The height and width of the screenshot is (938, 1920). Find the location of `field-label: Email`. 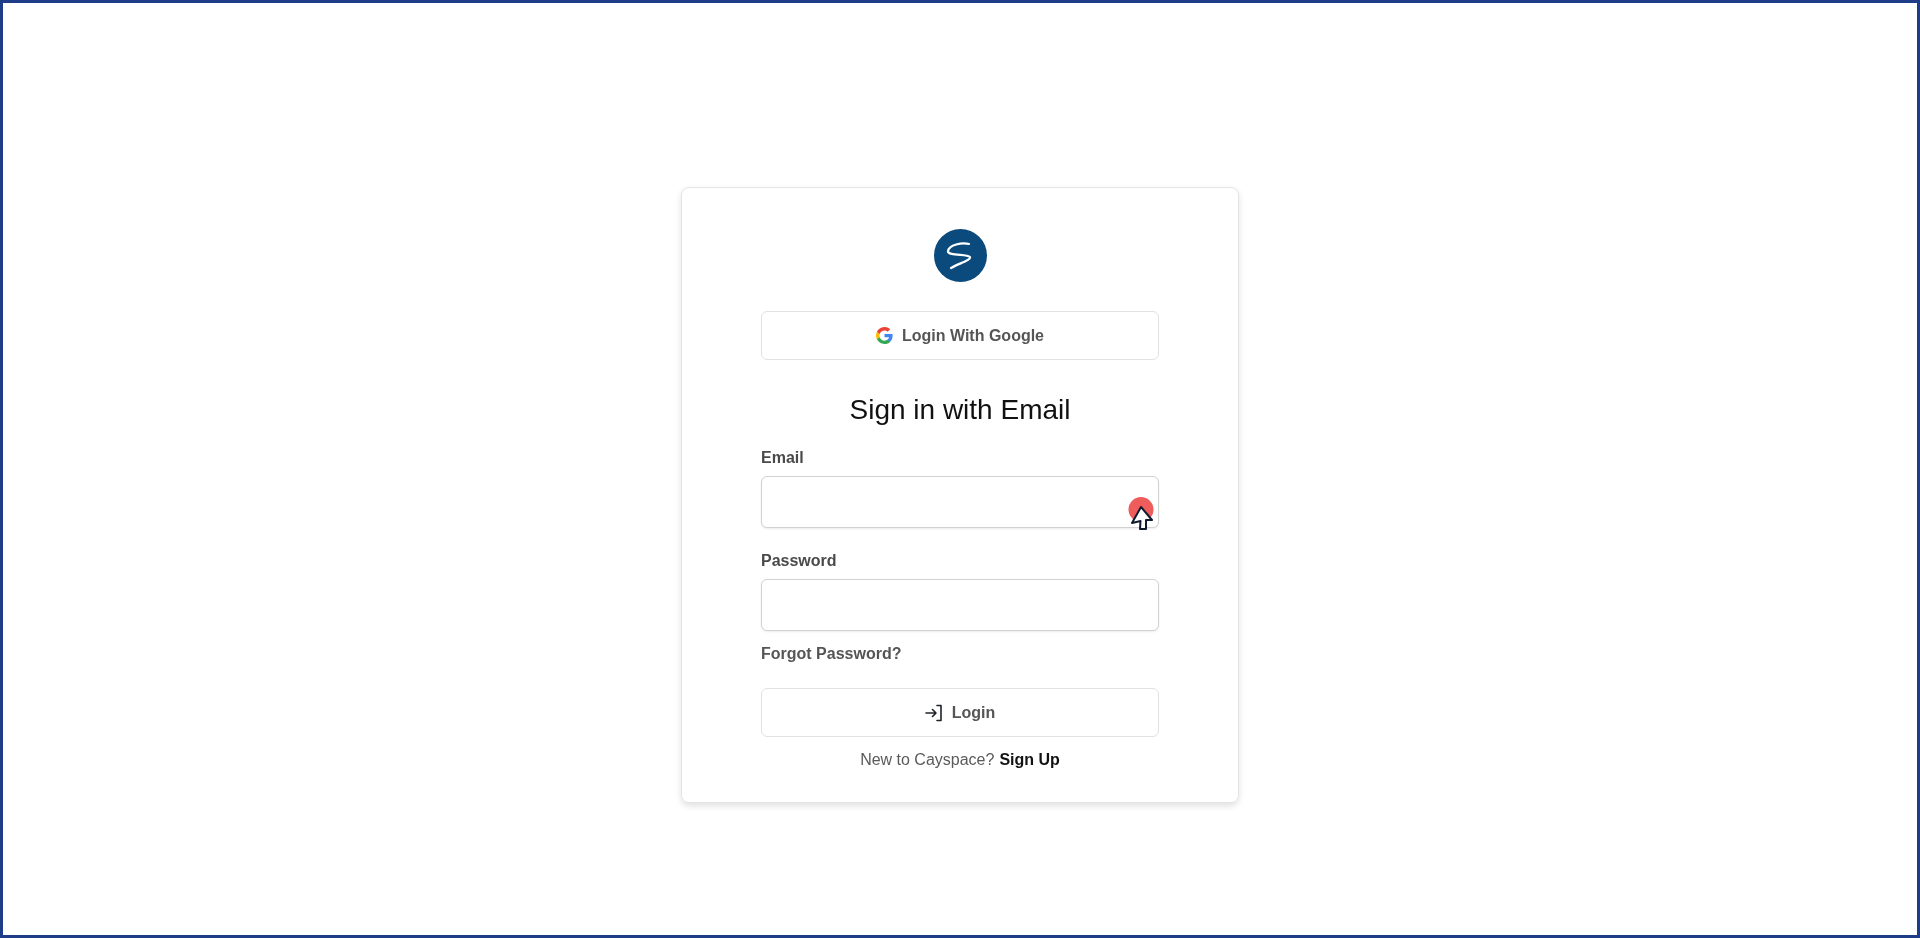

field-label: Email is located at coordinates (782, 458).